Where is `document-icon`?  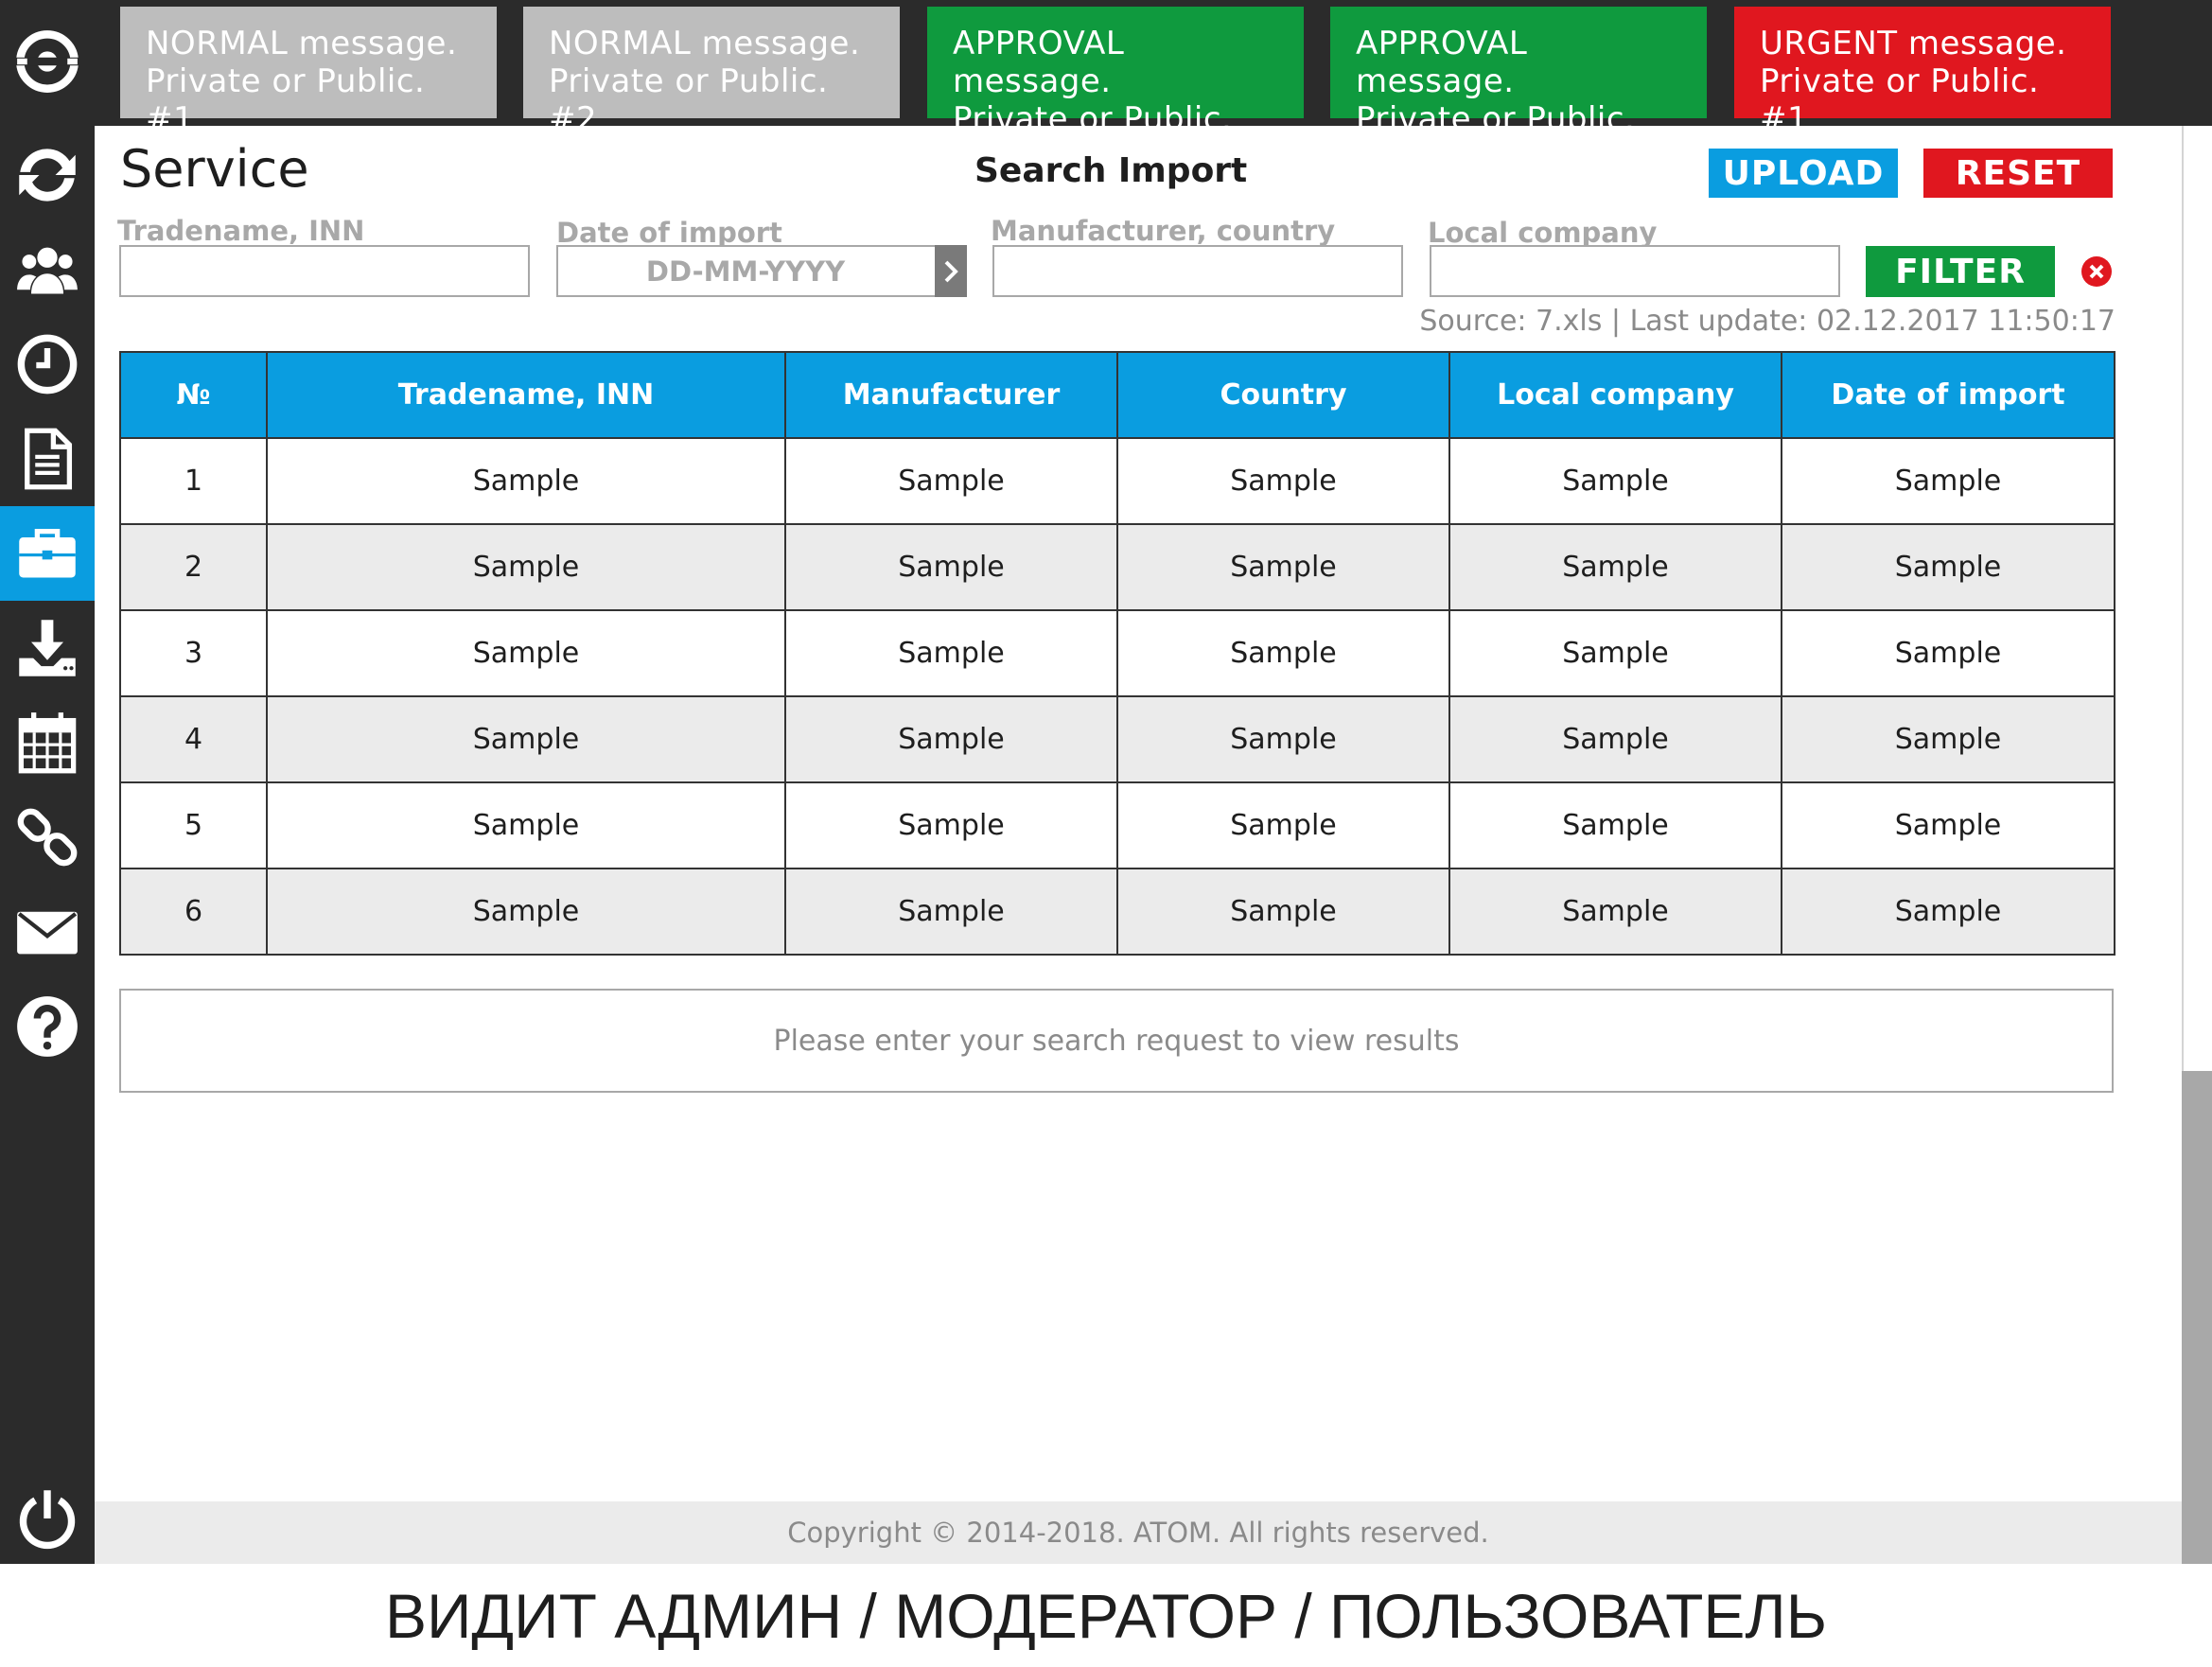 document-icon is located at coordinates (47, 459).